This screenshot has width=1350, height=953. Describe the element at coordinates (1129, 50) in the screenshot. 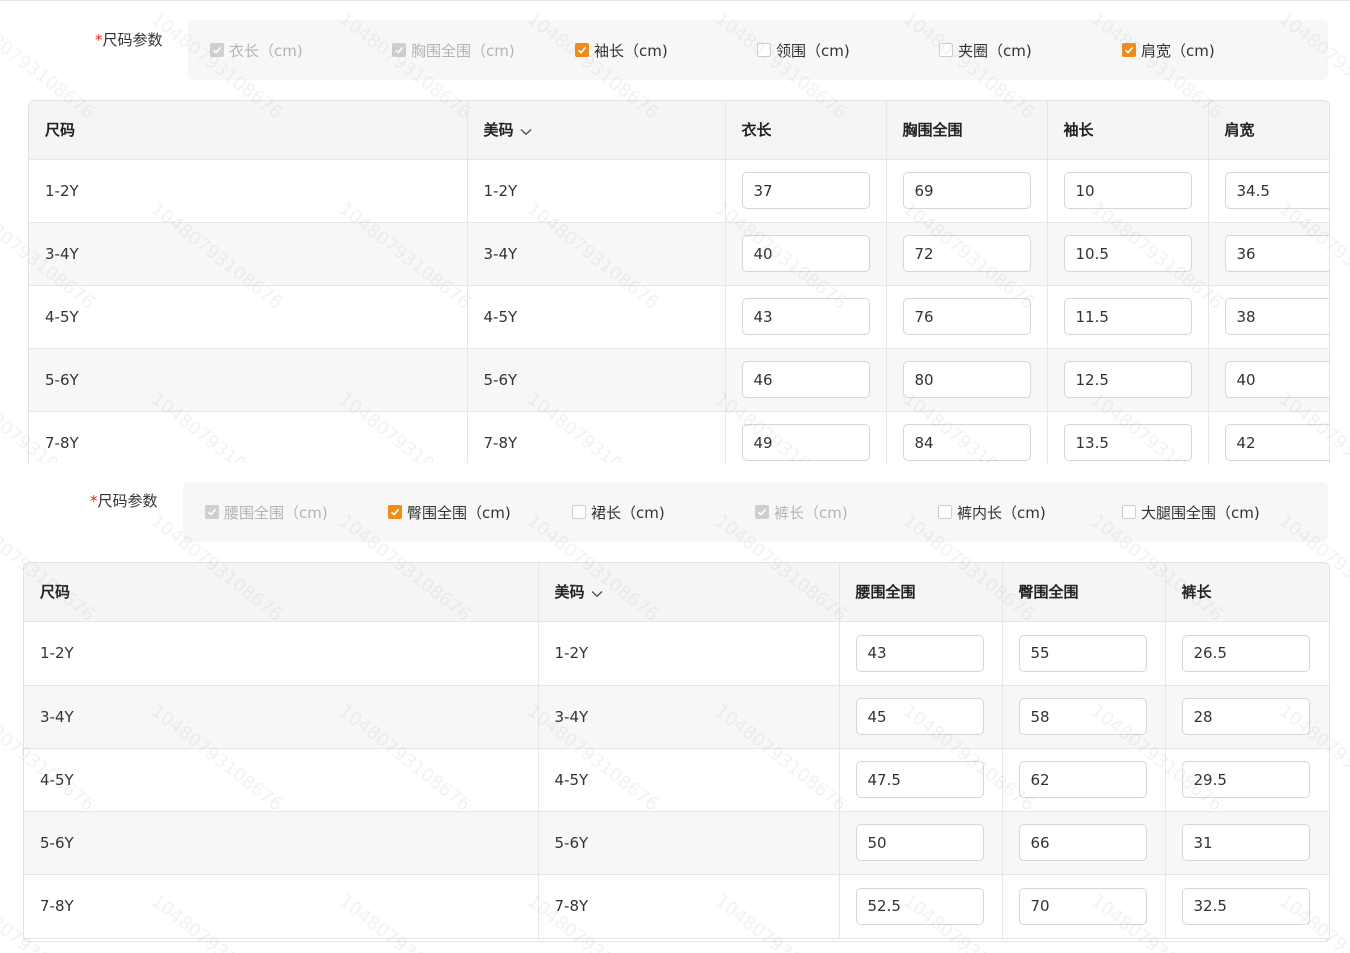

I see `checkbox-shoulder` at that location.